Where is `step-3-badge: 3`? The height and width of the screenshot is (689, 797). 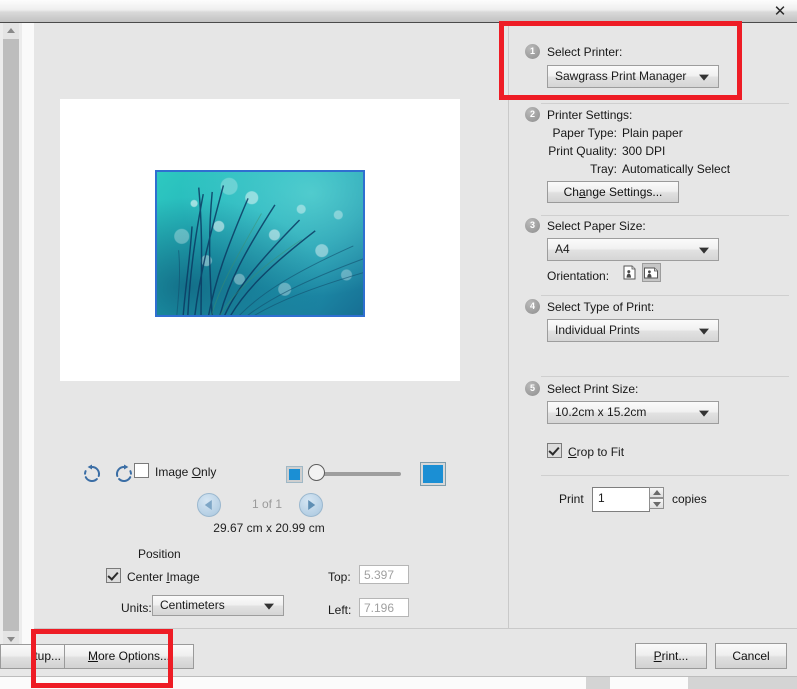
step-3-badge: 3 is located at coordinates (532, 225).